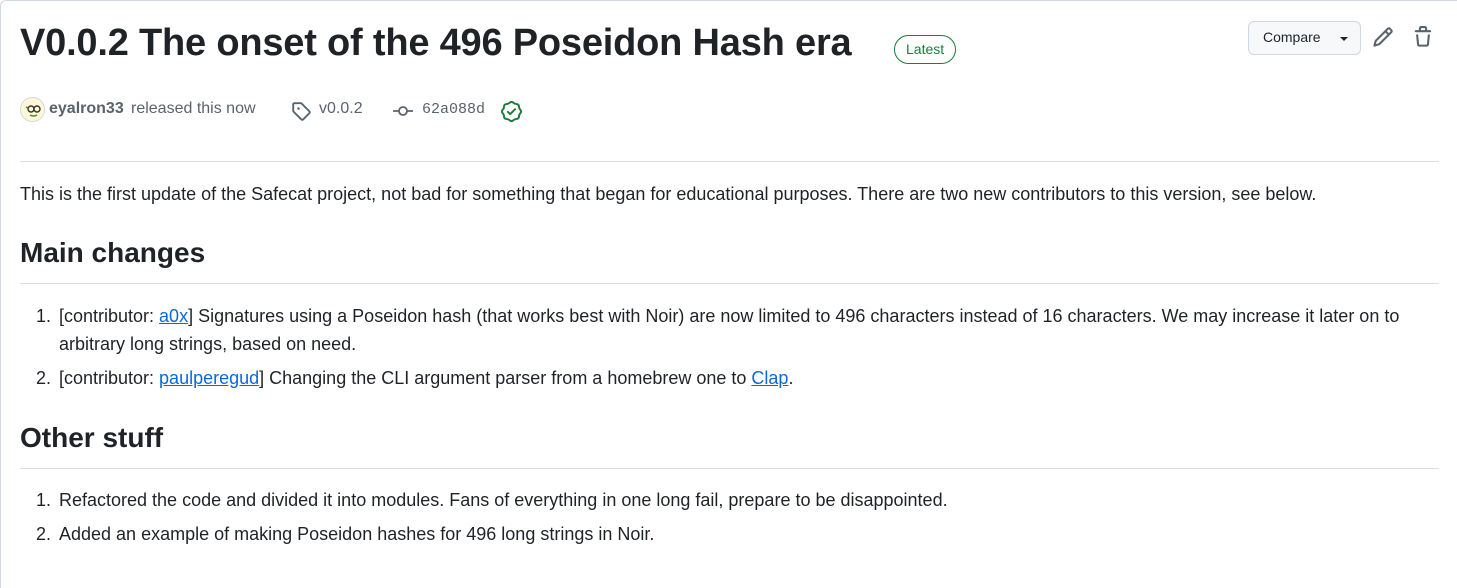 The height and width of the screenshot is (588, 1457). Describe the element at coordinates (92, 437) in the screenshot. I see `other-stuff-heading: Other stuff` at that location.